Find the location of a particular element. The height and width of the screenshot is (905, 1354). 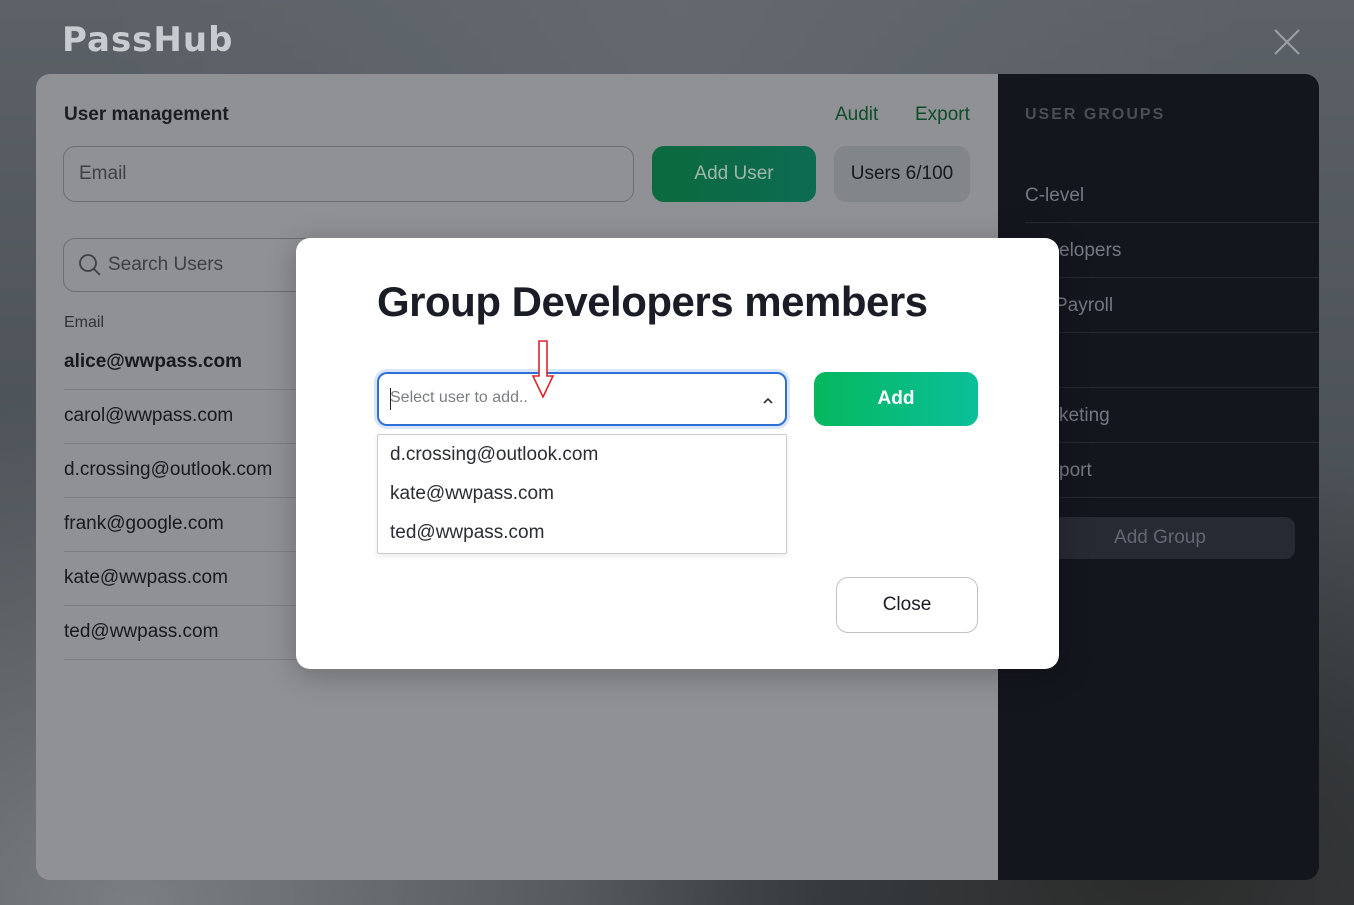

group-item is located at coordinates (1172, 360).